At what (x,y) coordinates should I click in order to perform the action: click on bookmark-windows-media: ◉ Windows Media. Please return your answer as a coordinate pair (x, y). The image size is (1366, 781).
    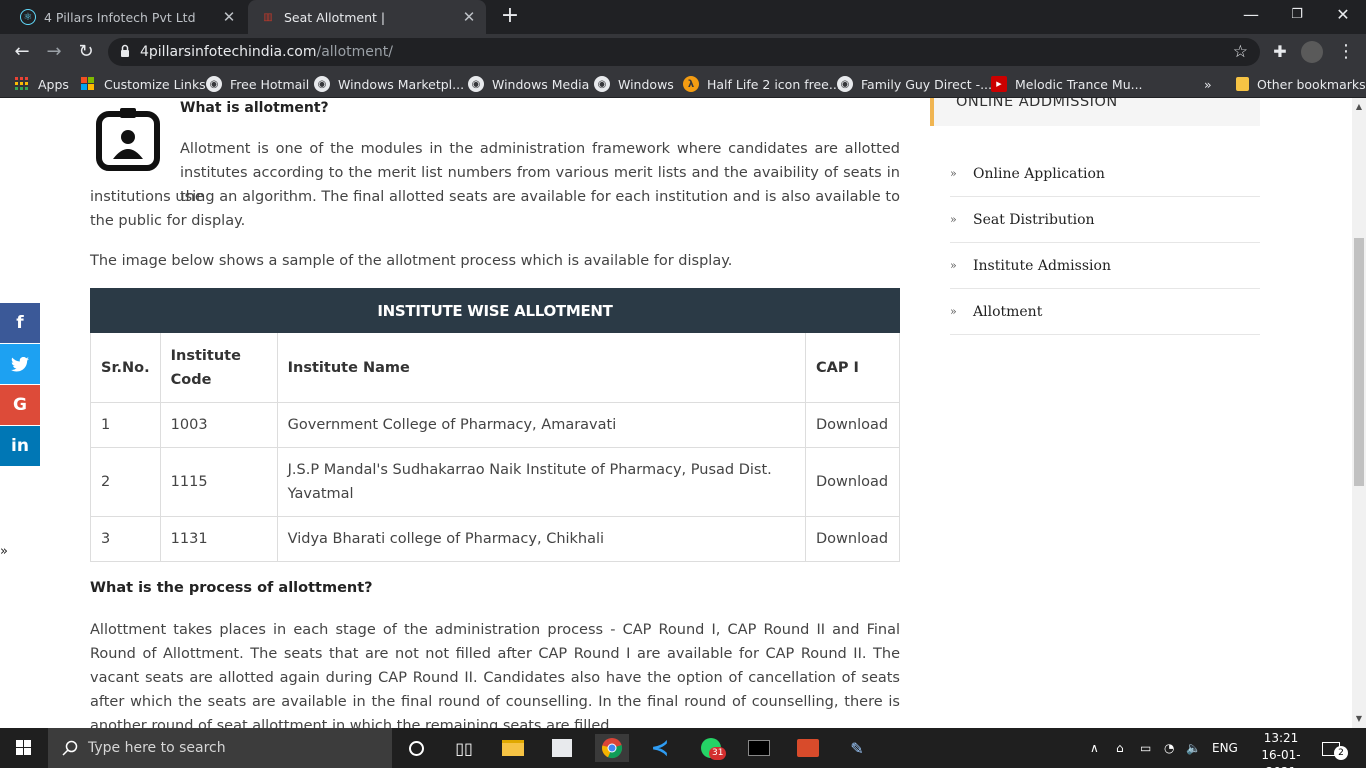
    Looking at the image, I should click on (528, 84).